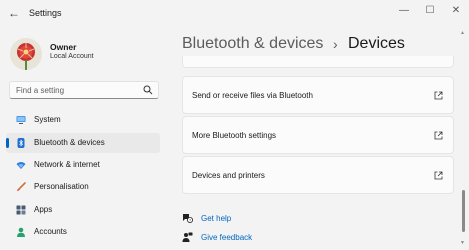 This screenshot has width=469, height=250. What do you see at coordinates (84, 90) in the screenshot?
I see `search-input: Find a setting` at bounding box center [84, 90].